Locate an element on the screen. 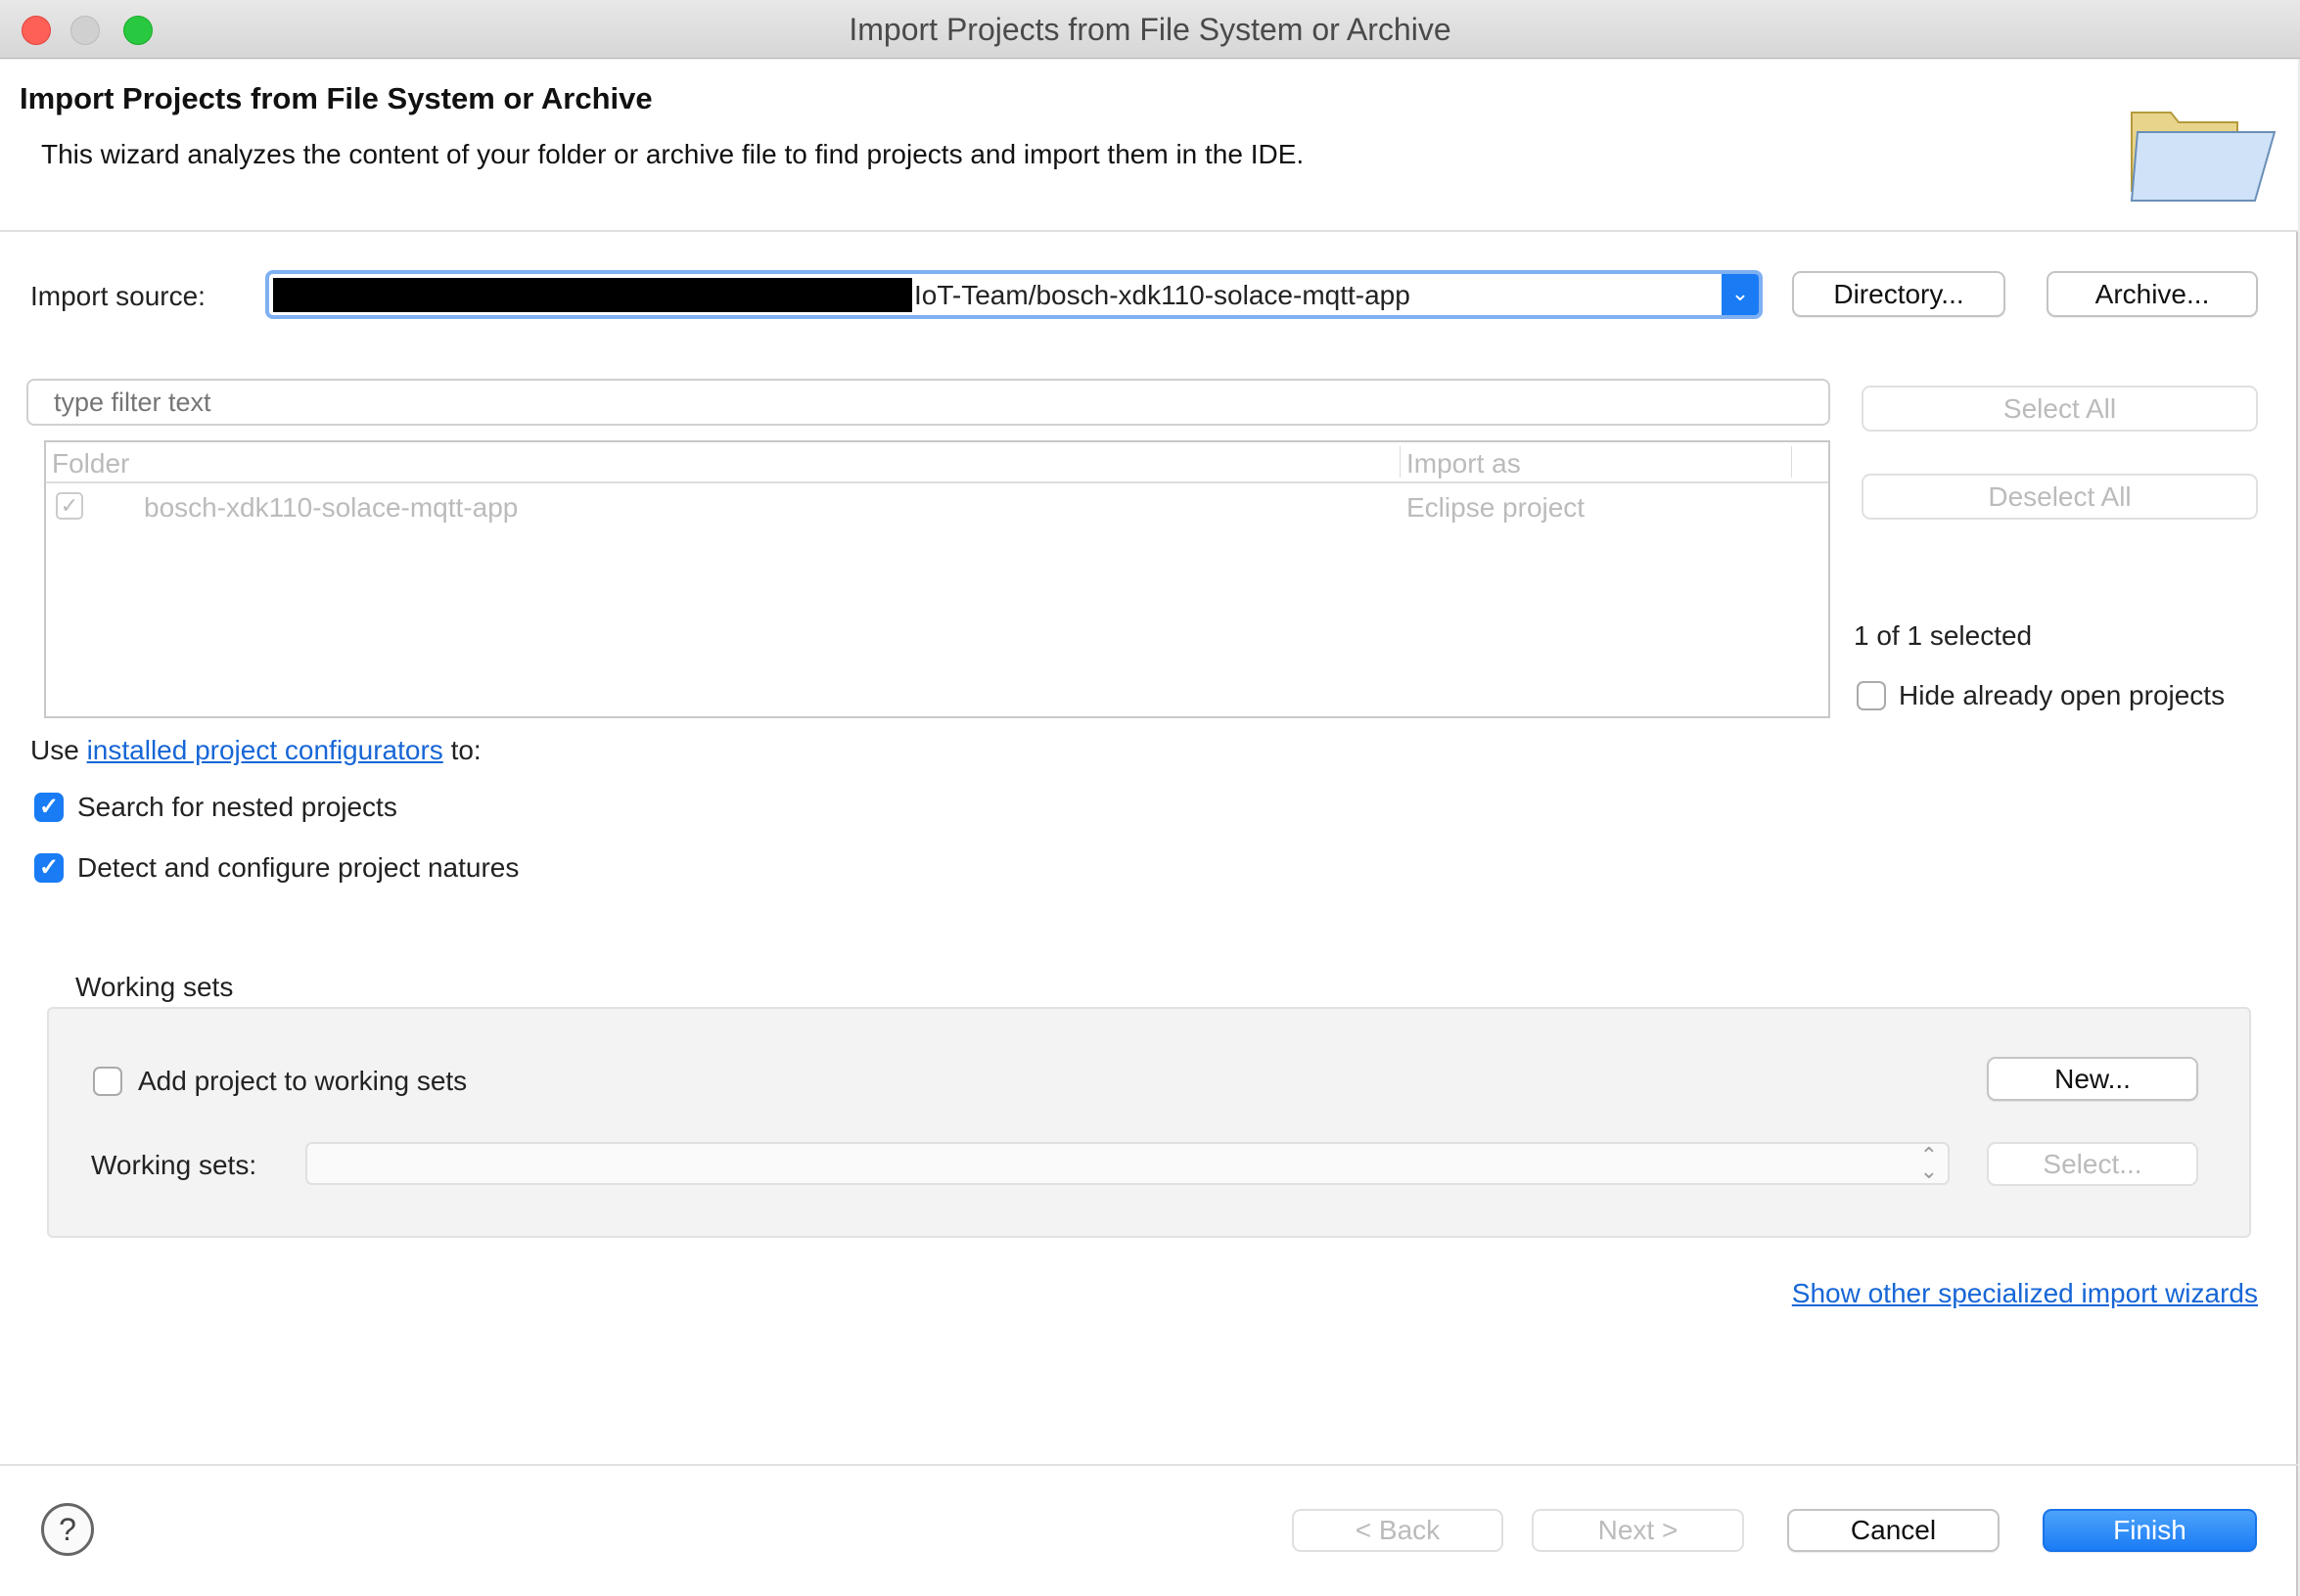 The height and width of the screenshot is (1596, 2300). working-sets-group is located at coordinates (1149, 1122).